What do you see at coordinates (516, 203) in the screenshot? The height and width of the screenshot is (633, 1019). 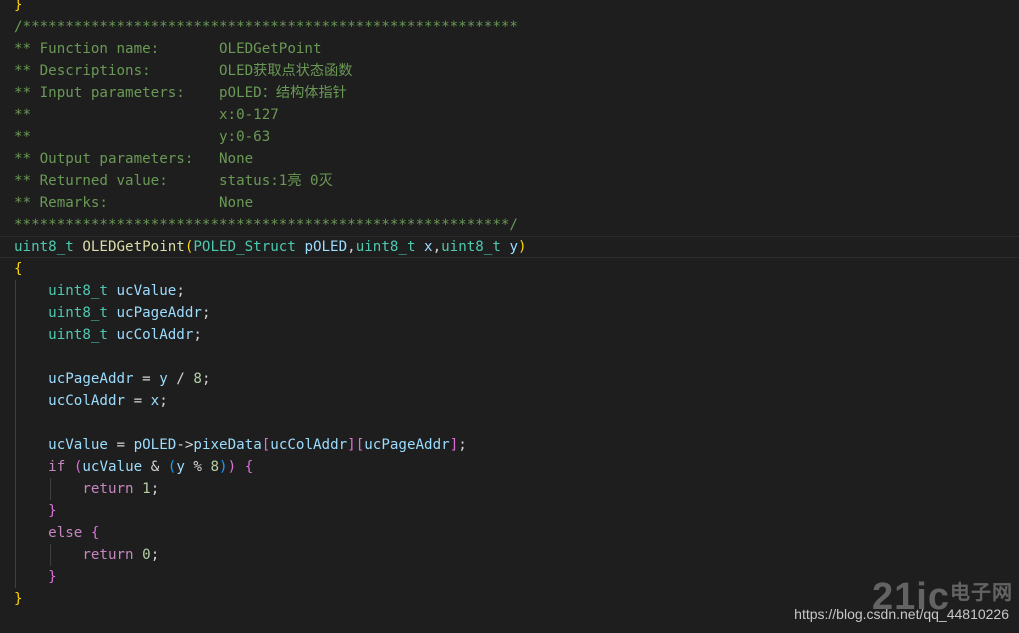 I see `code-line: ** Remarks: None` at bounding box center [516, 203].